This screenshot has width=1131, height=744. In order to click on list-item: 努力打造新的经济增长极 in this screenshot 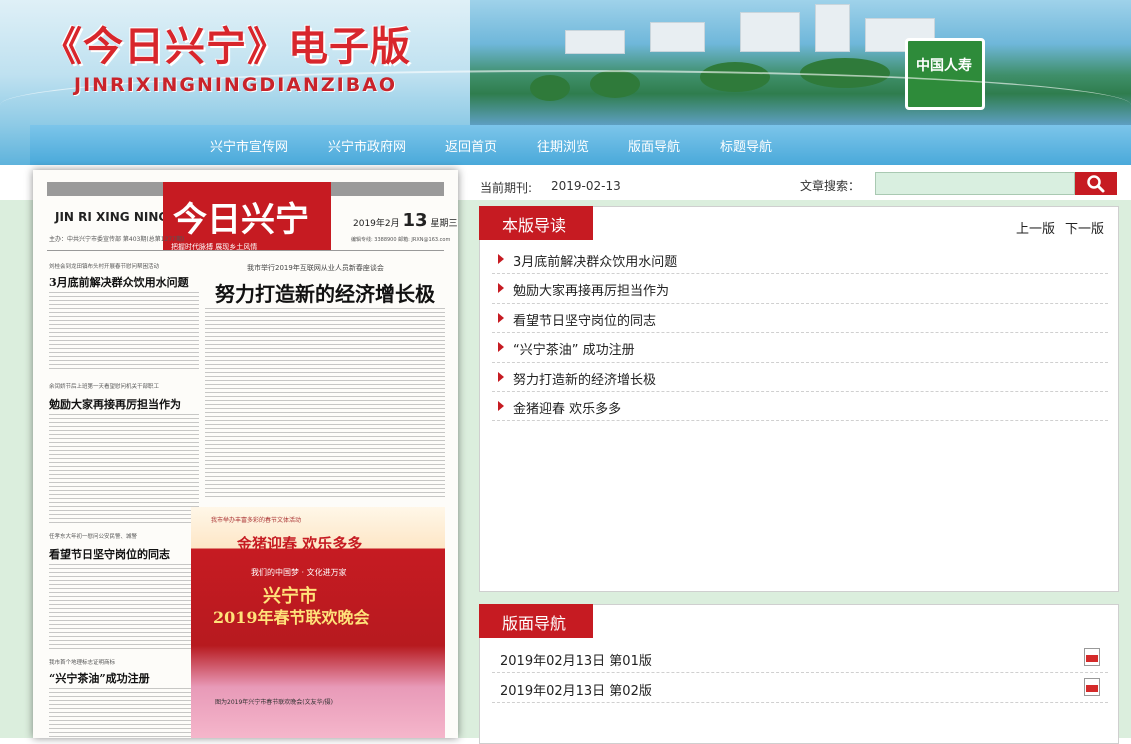, I will do `click(800, 377)`.